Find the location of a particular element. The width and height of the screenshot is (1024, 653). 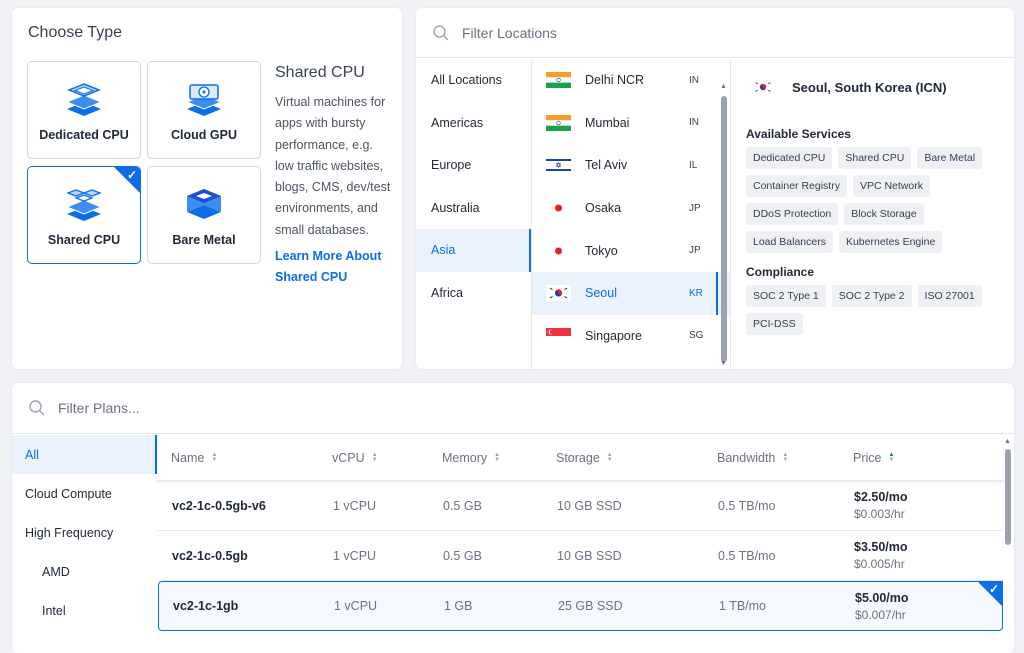

plan-storage: 25 GB SSD is located at coordinates (590, 606).